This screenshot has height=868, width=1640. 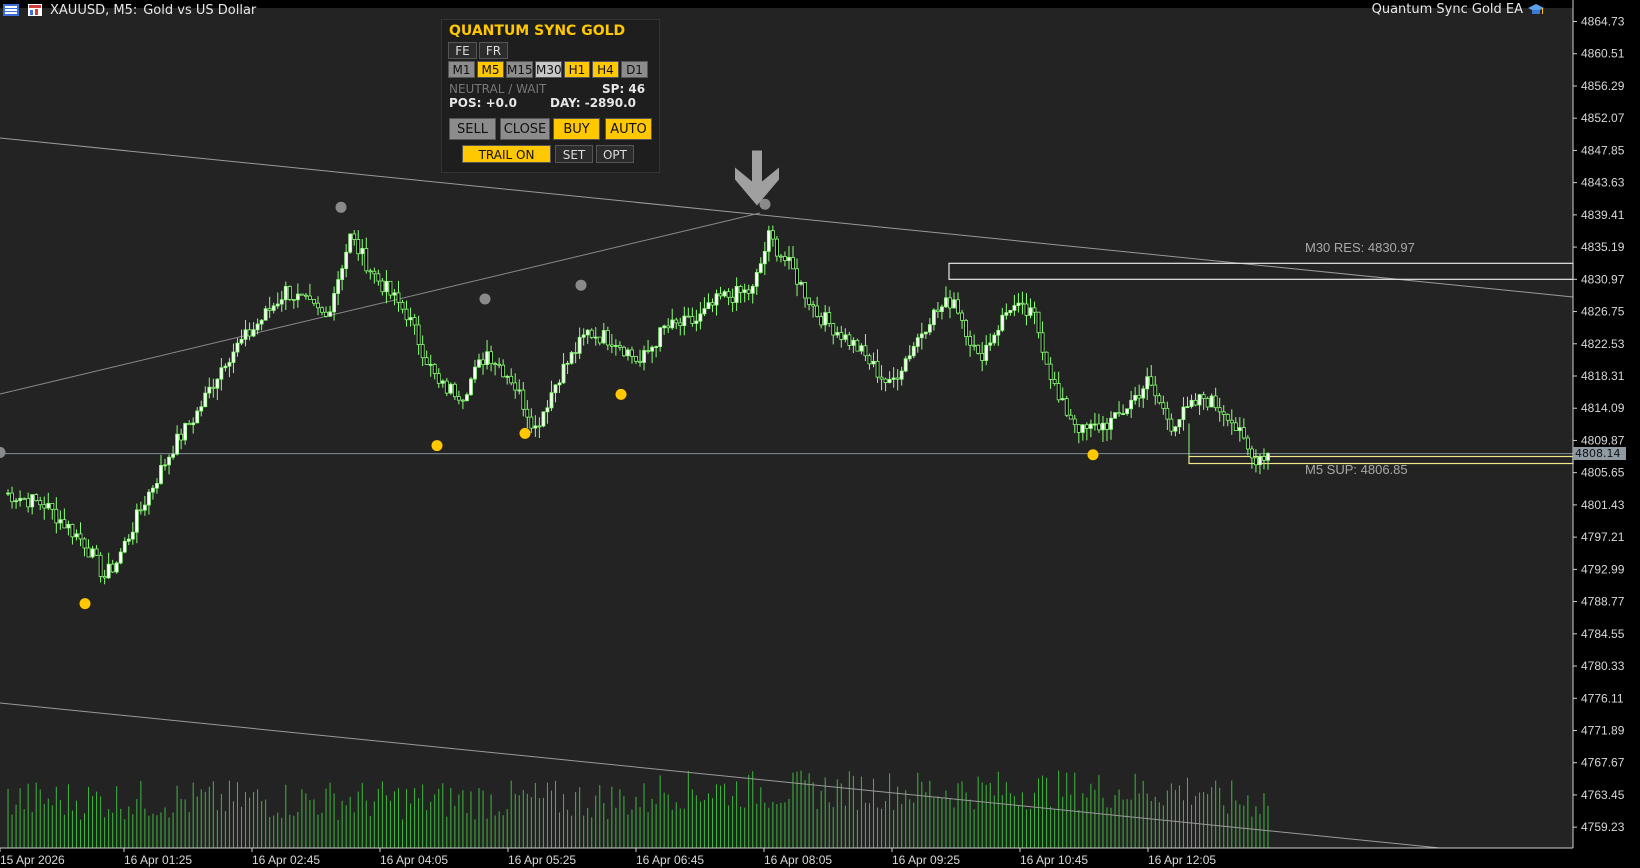 What do you see at coordinates (506, 154) in the screenshot?
I see `trail-toggle-button: TRAIL ON` at bounding box center [506, 154].